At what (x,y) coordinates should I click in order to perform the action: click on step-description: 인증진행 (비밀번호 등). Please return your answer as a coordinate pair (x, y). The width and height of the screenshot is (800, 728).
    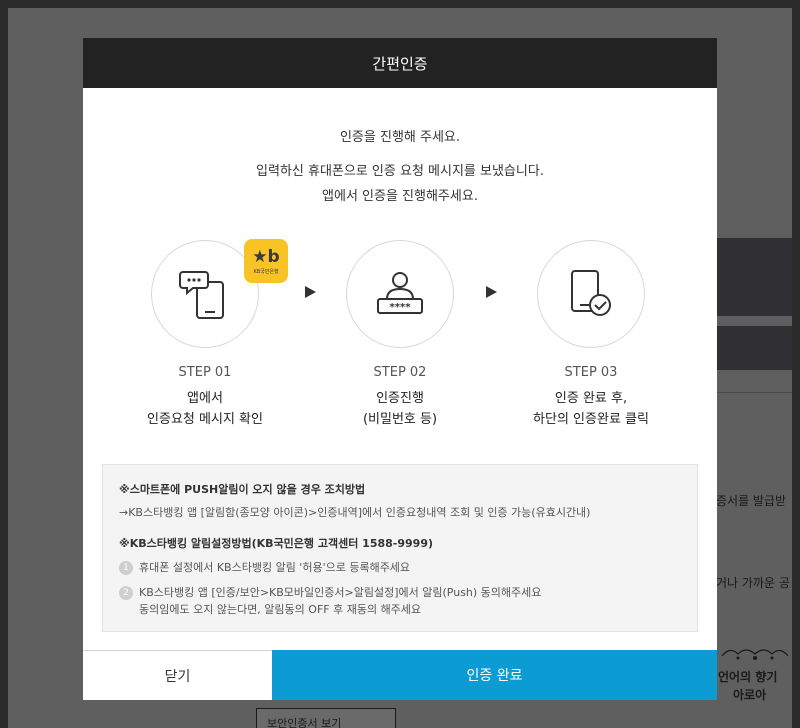
    Looking at the image, I should click on (400, 409).